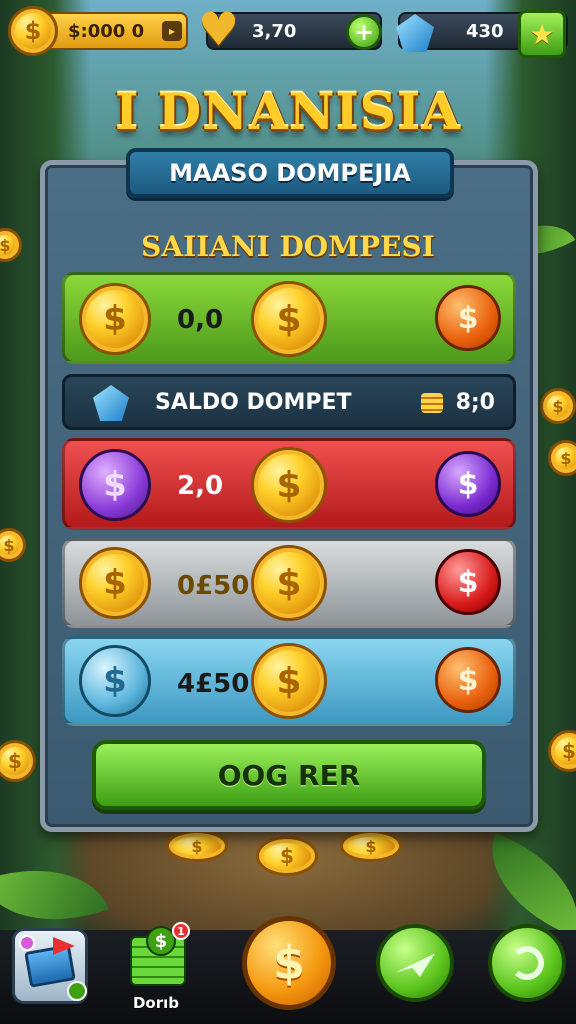 Image resolution: width=576 pixels, height=1024 pixels. I want to click on balance-amount: 8;0, so click(475, 402).